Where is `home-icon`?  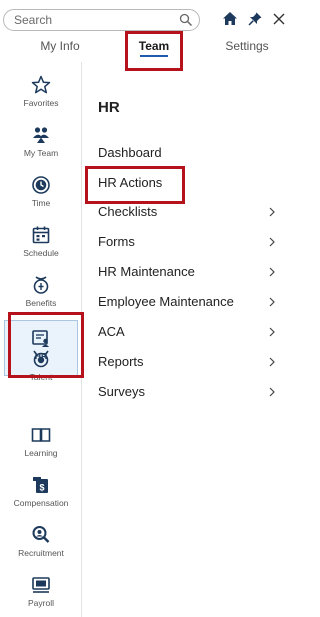
home-icon is located at coordinates (230, 19).